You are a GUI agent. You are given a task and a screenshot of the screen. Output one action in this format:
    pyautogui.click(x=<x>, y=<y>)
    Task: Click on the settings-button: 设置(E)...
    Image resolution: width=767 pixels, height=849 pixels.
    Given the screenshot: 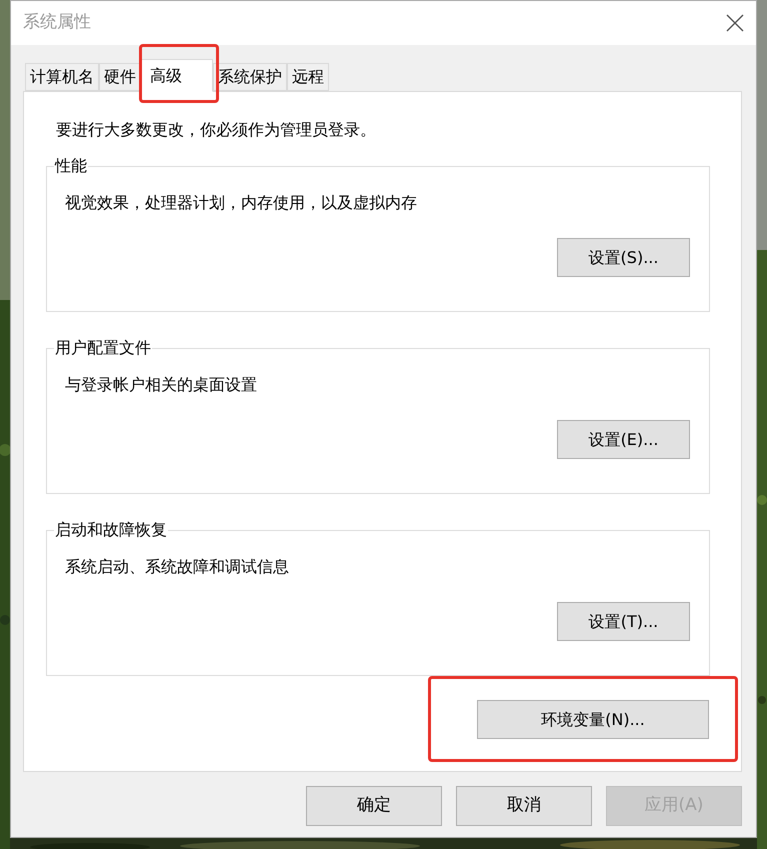 What is the action you would take?
    pyautogui.click(x=623, y=439)
    